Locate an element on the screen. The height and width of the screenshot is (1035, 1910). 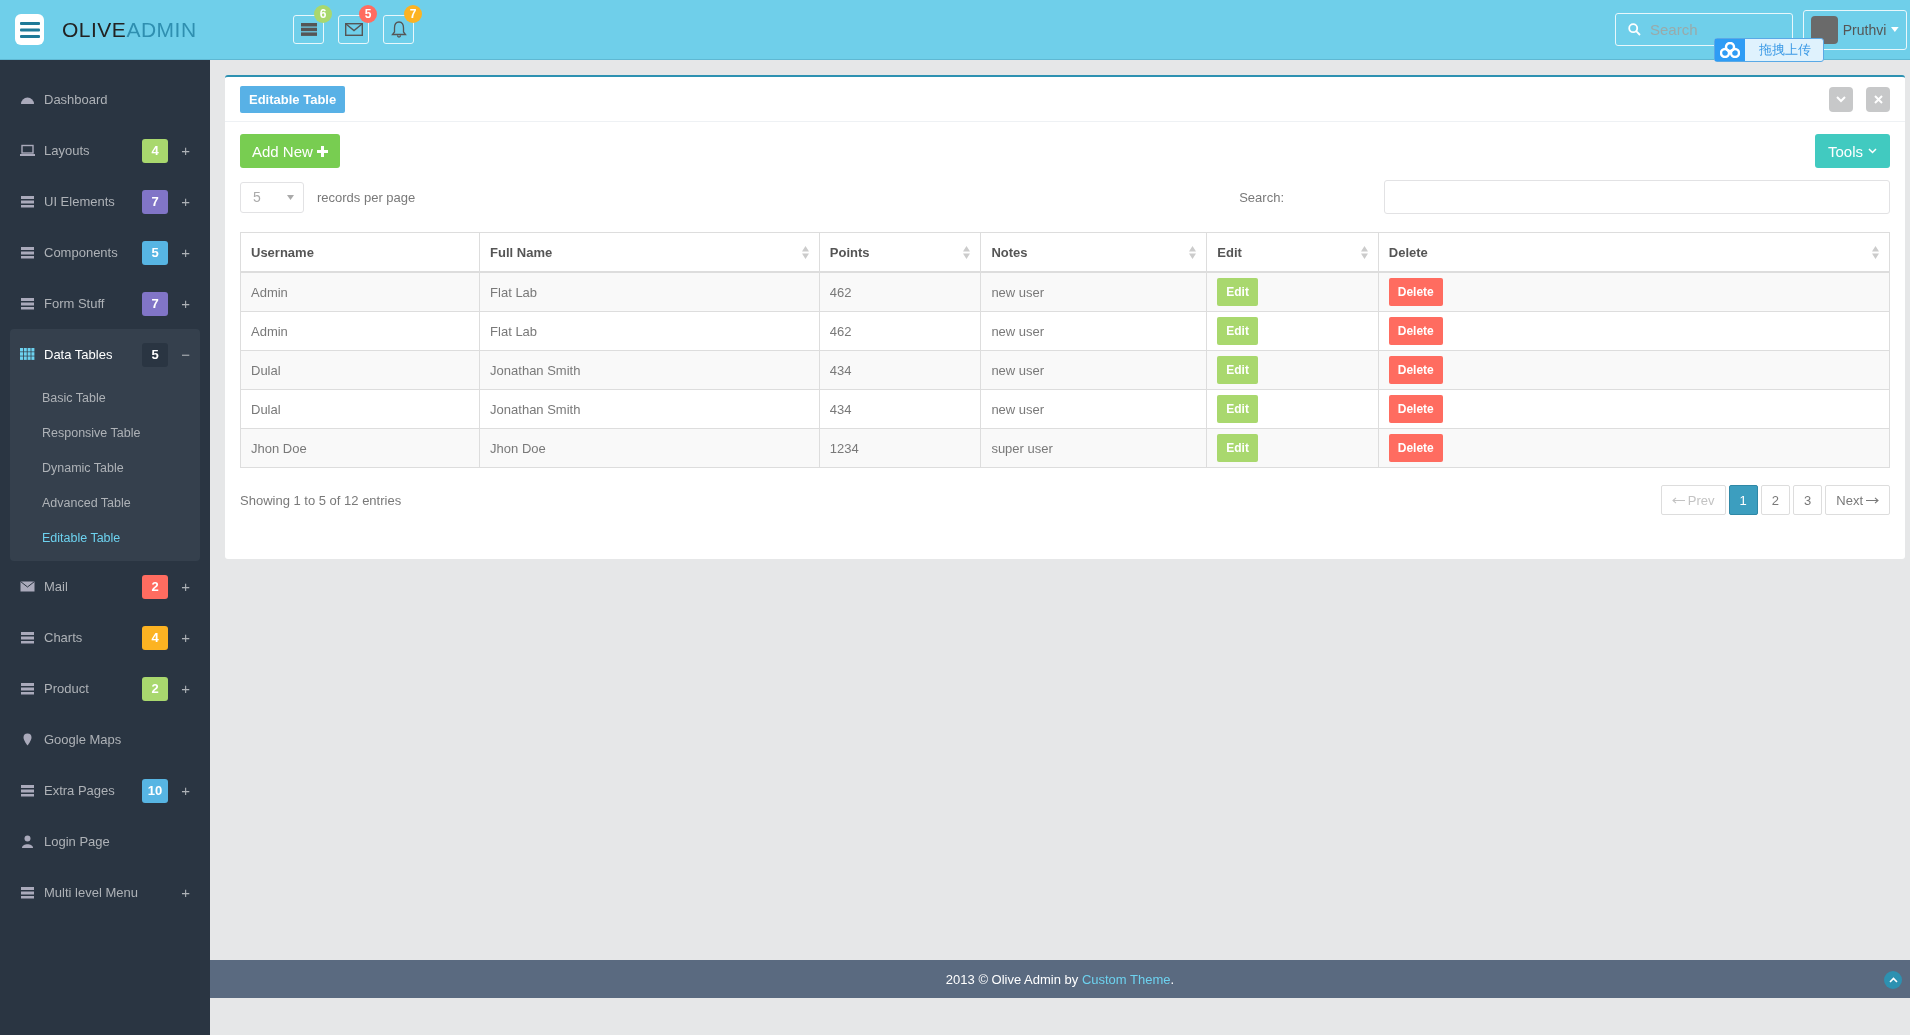
menu-button is located at coordinates (29, 29).